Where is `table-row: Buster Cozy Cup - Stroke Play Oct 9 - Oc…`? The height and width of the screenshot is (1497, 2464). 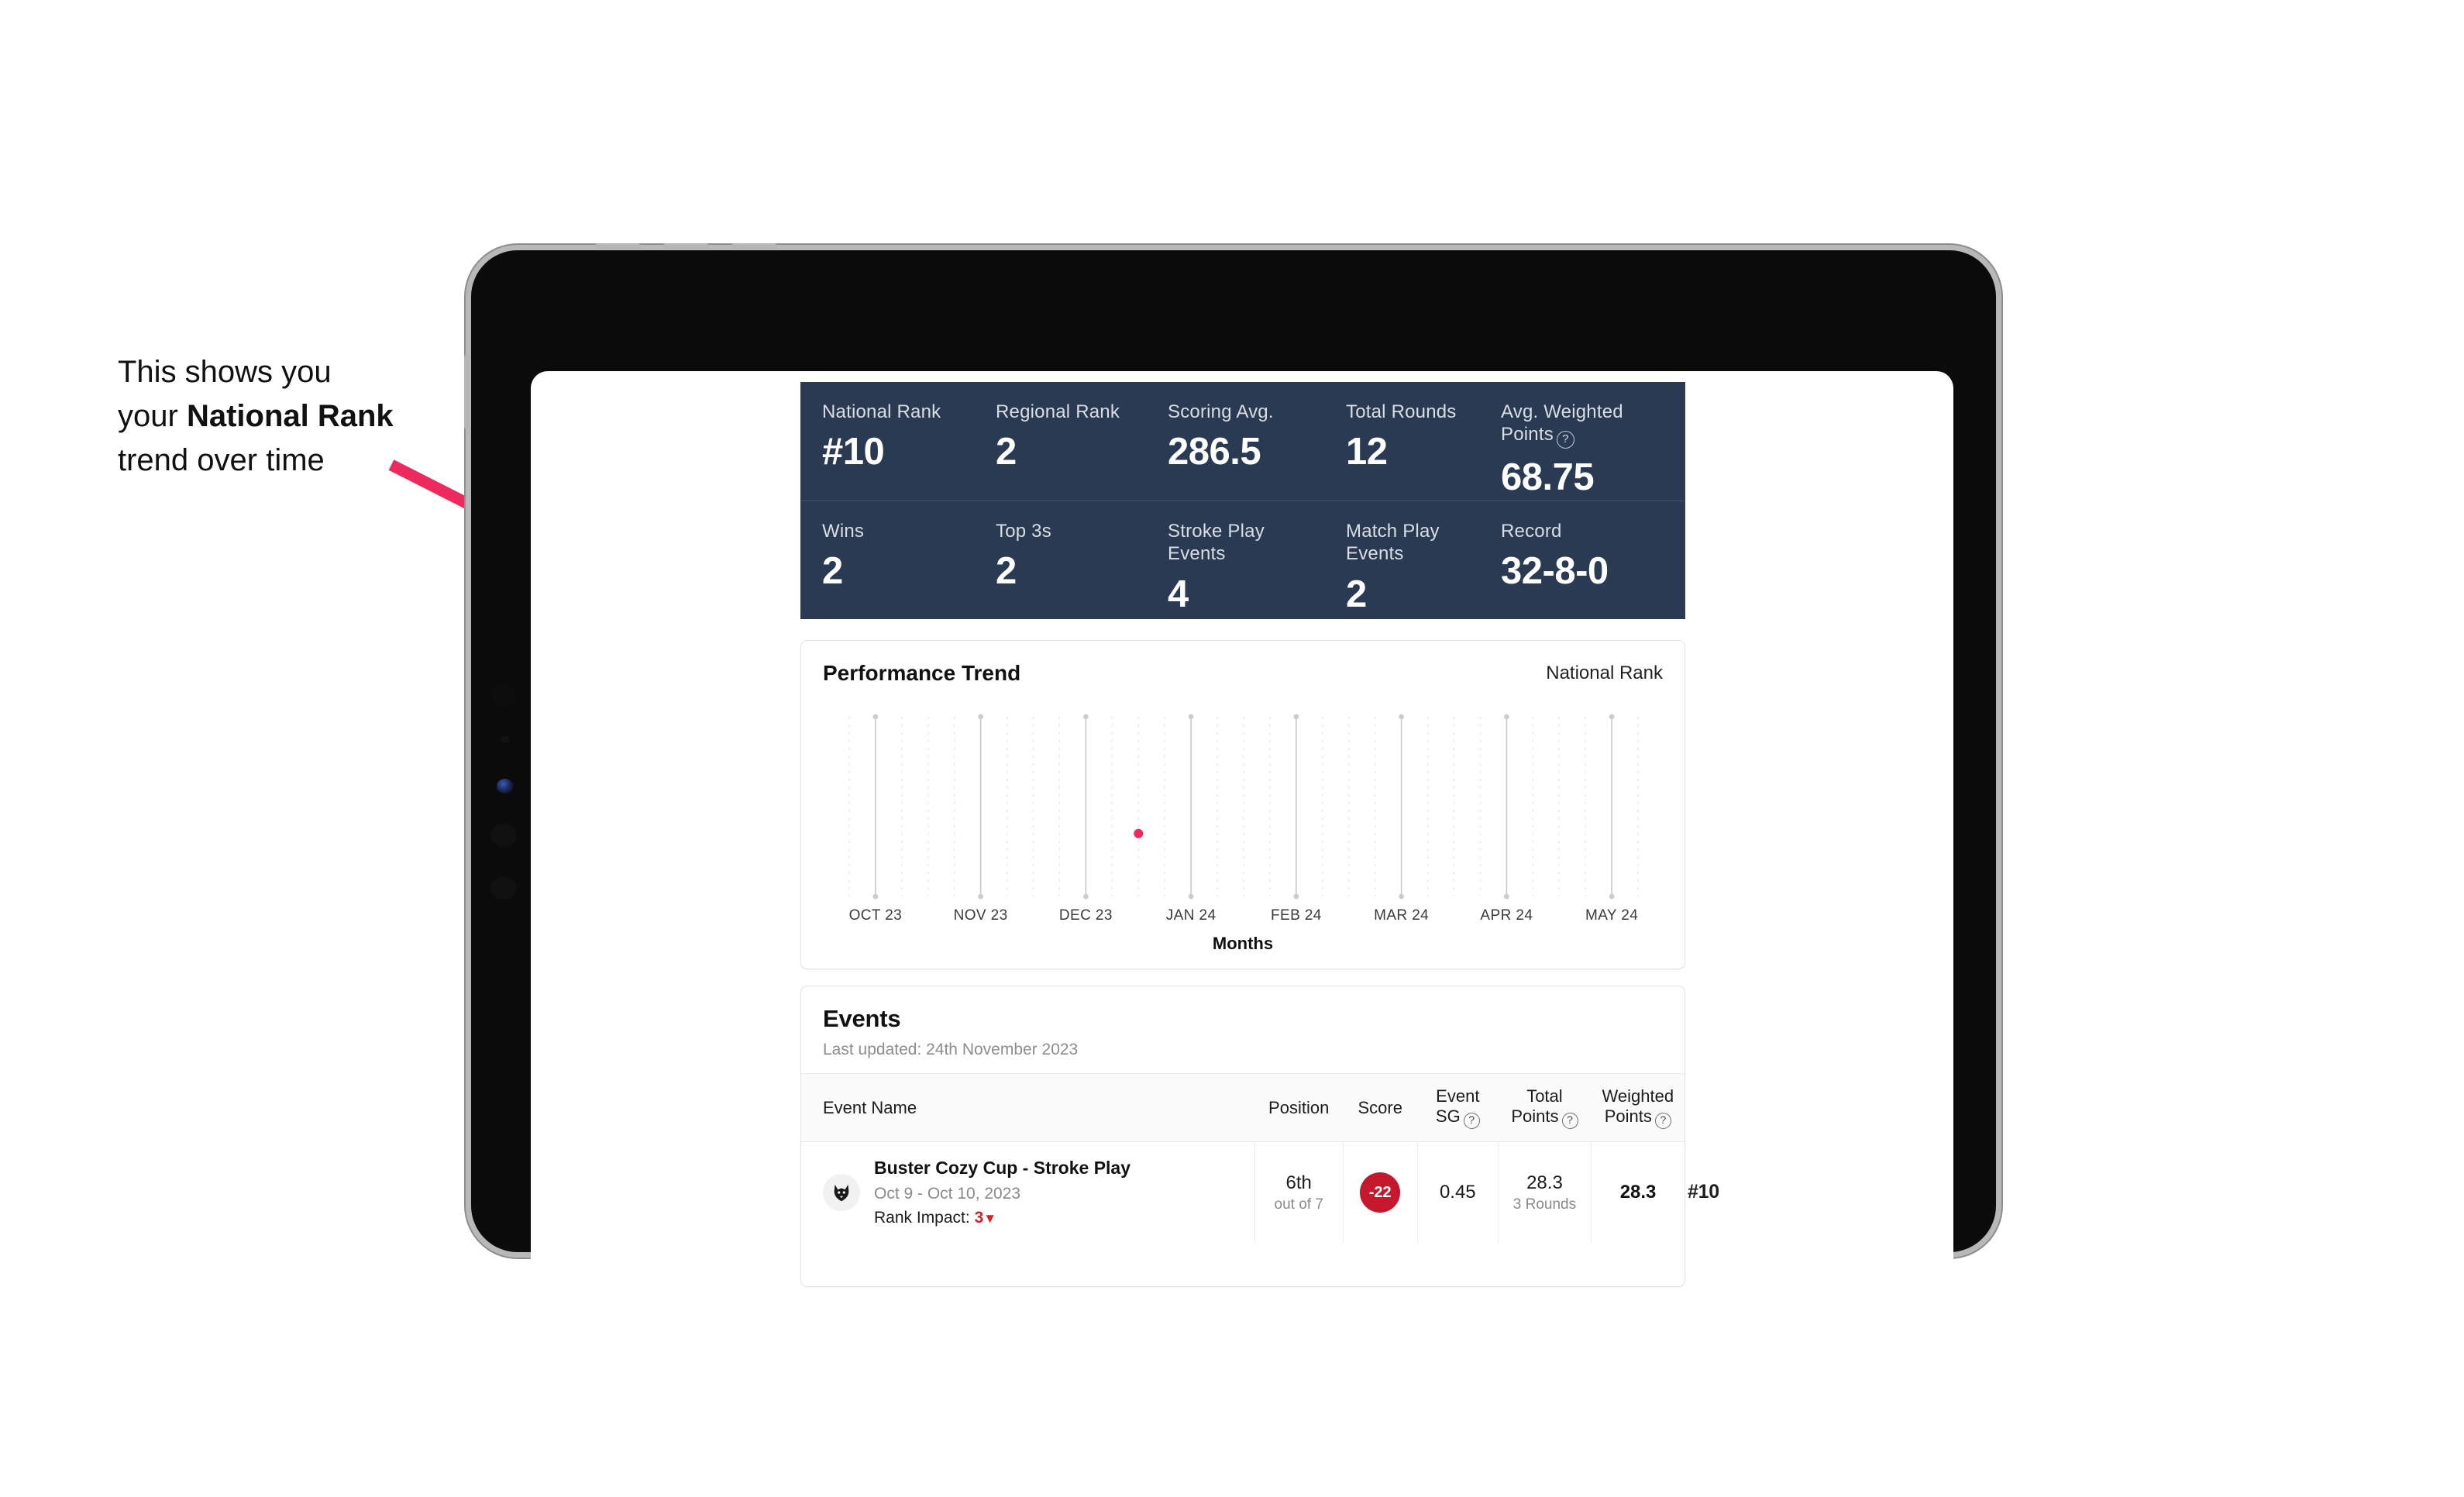 table-row: Buster Cozy Cup - Stroke Play Oct 9 - Oc… is located at coordinates (1243, 1192).